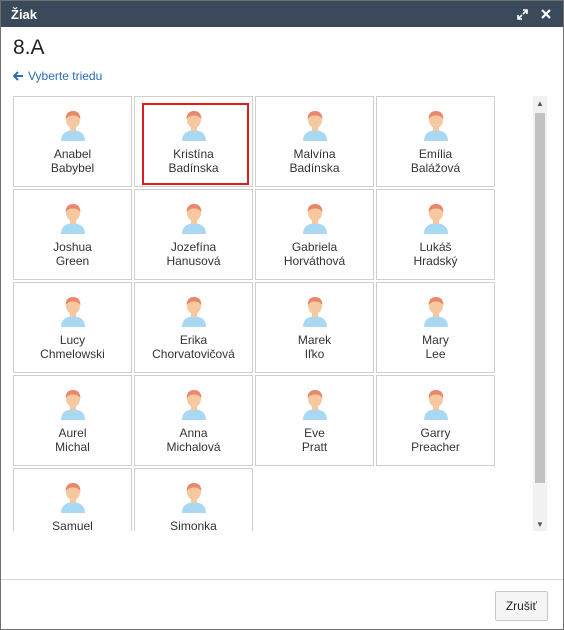  Describe the element at coordinates (72, 261) in the screenshot. I see `student-last-name: Green` at that location.